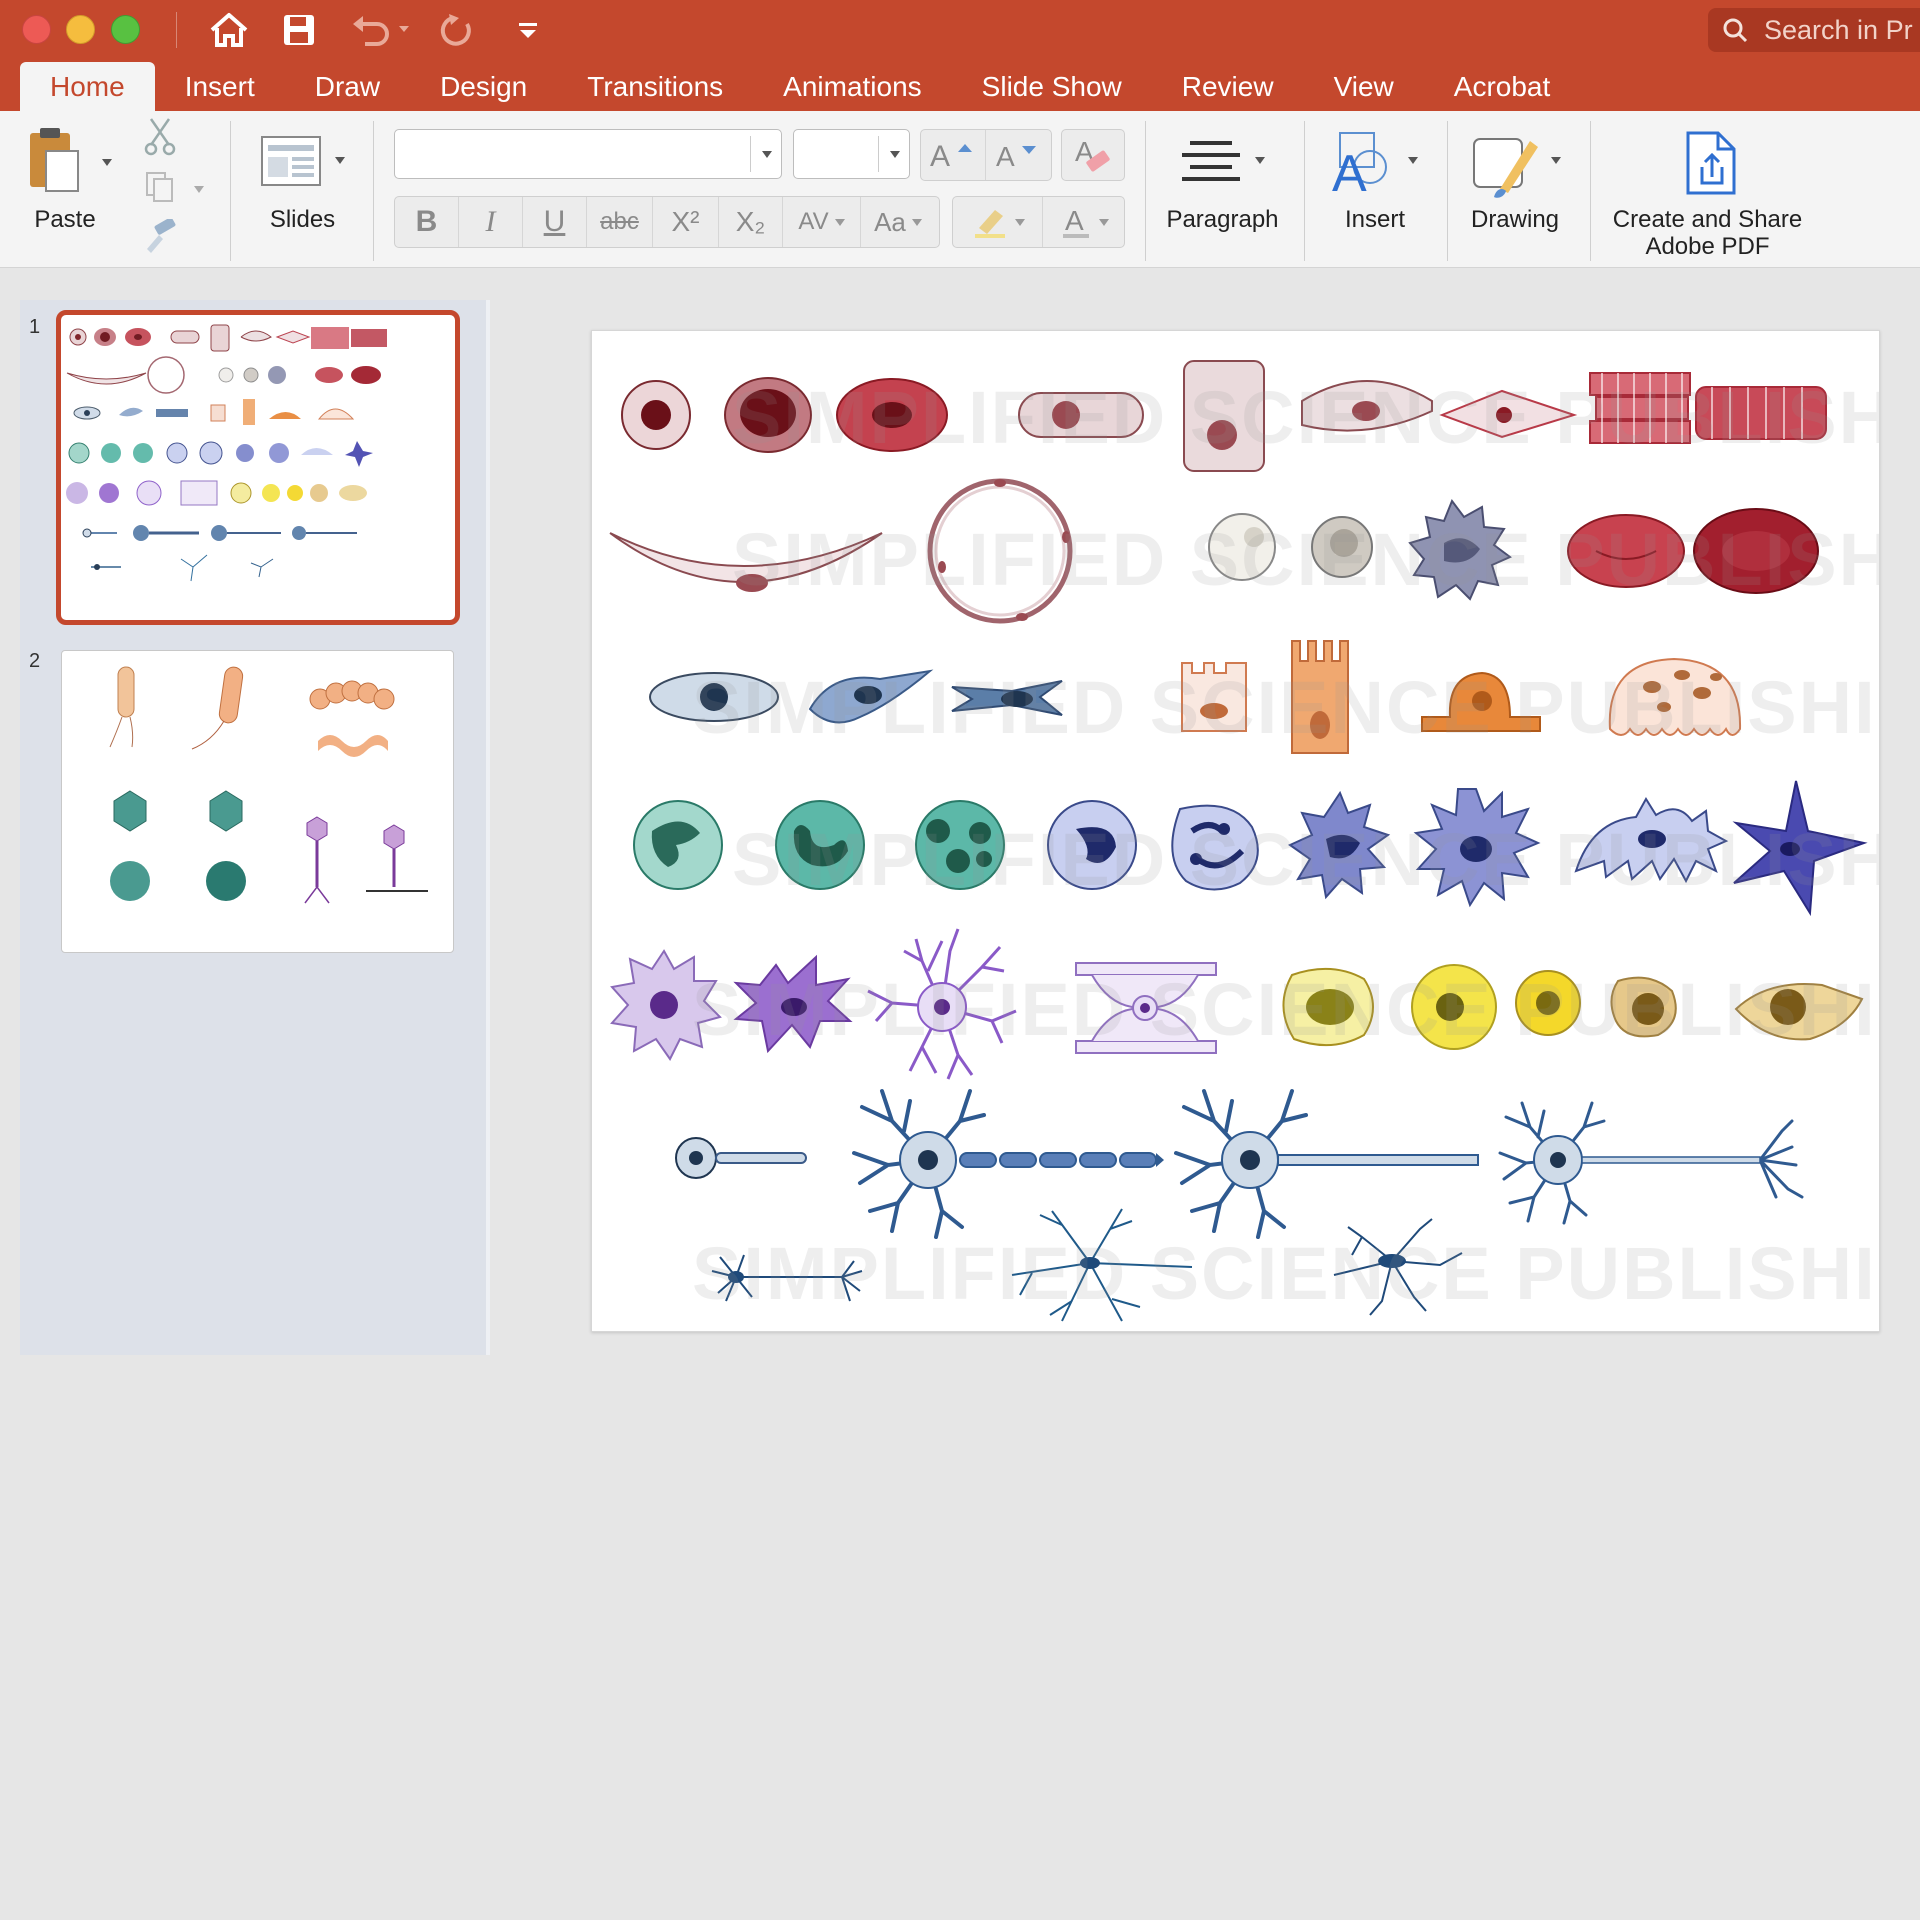 Image resolution: width=1920 pixels, height=1920 pixels. I want to click on increase-font-size-button: A, so click(953, 155).